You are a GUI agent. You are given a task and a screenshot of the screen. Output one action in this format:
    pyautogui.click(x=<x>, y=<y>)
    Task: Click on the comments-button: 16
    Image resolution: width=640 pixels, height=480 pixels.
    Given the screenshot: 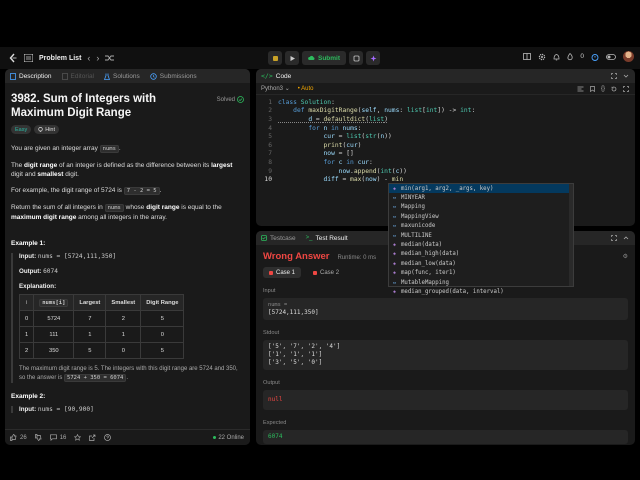 What is the action you would take?
    pyautogui.click(x=57, y=437)
    